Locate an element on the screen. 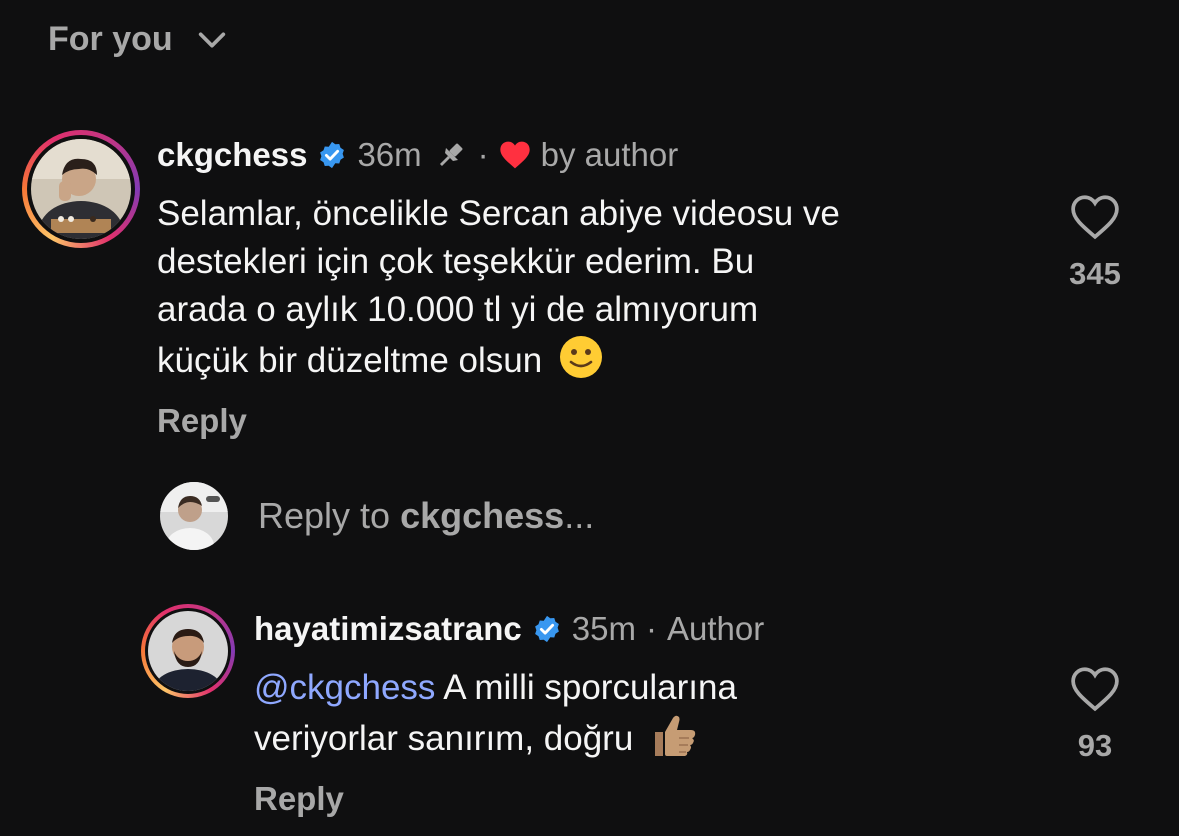 The image size is (1179, 836). comment-meta: ckgchess 36m · by author is located at coordinates (417, 155).